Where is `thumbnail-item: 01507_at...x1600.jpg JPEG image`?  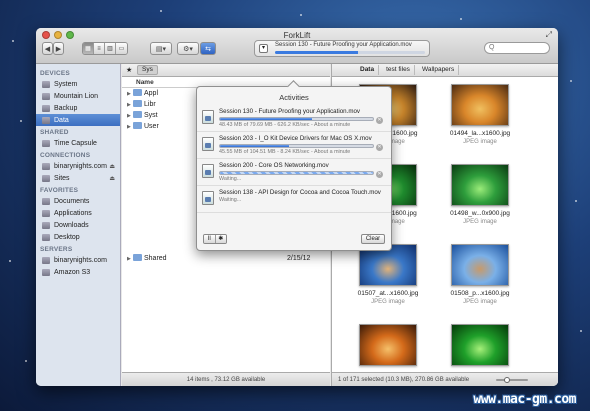
thumbnail-item: 01507_at...x1600.jpg JPEG image is located at coordinates (388, 280).